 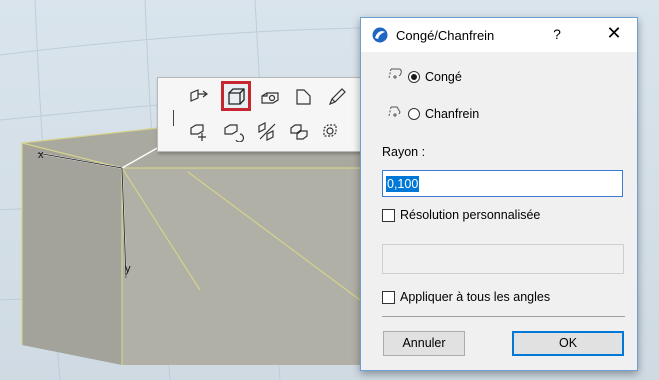 What do you see at coordinates (503, 316) in the screenshot?
I see `dialog-divider` at bounding box center [503, 316].